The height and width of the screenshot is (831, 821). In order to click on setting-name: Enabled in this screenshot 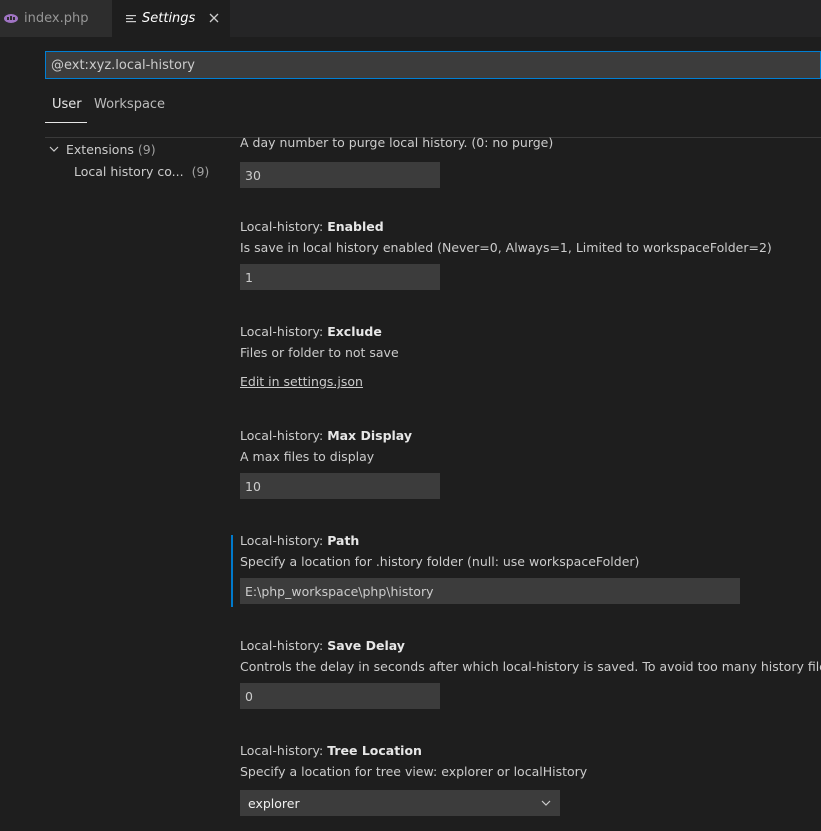, I will do `click(355, 226)`.